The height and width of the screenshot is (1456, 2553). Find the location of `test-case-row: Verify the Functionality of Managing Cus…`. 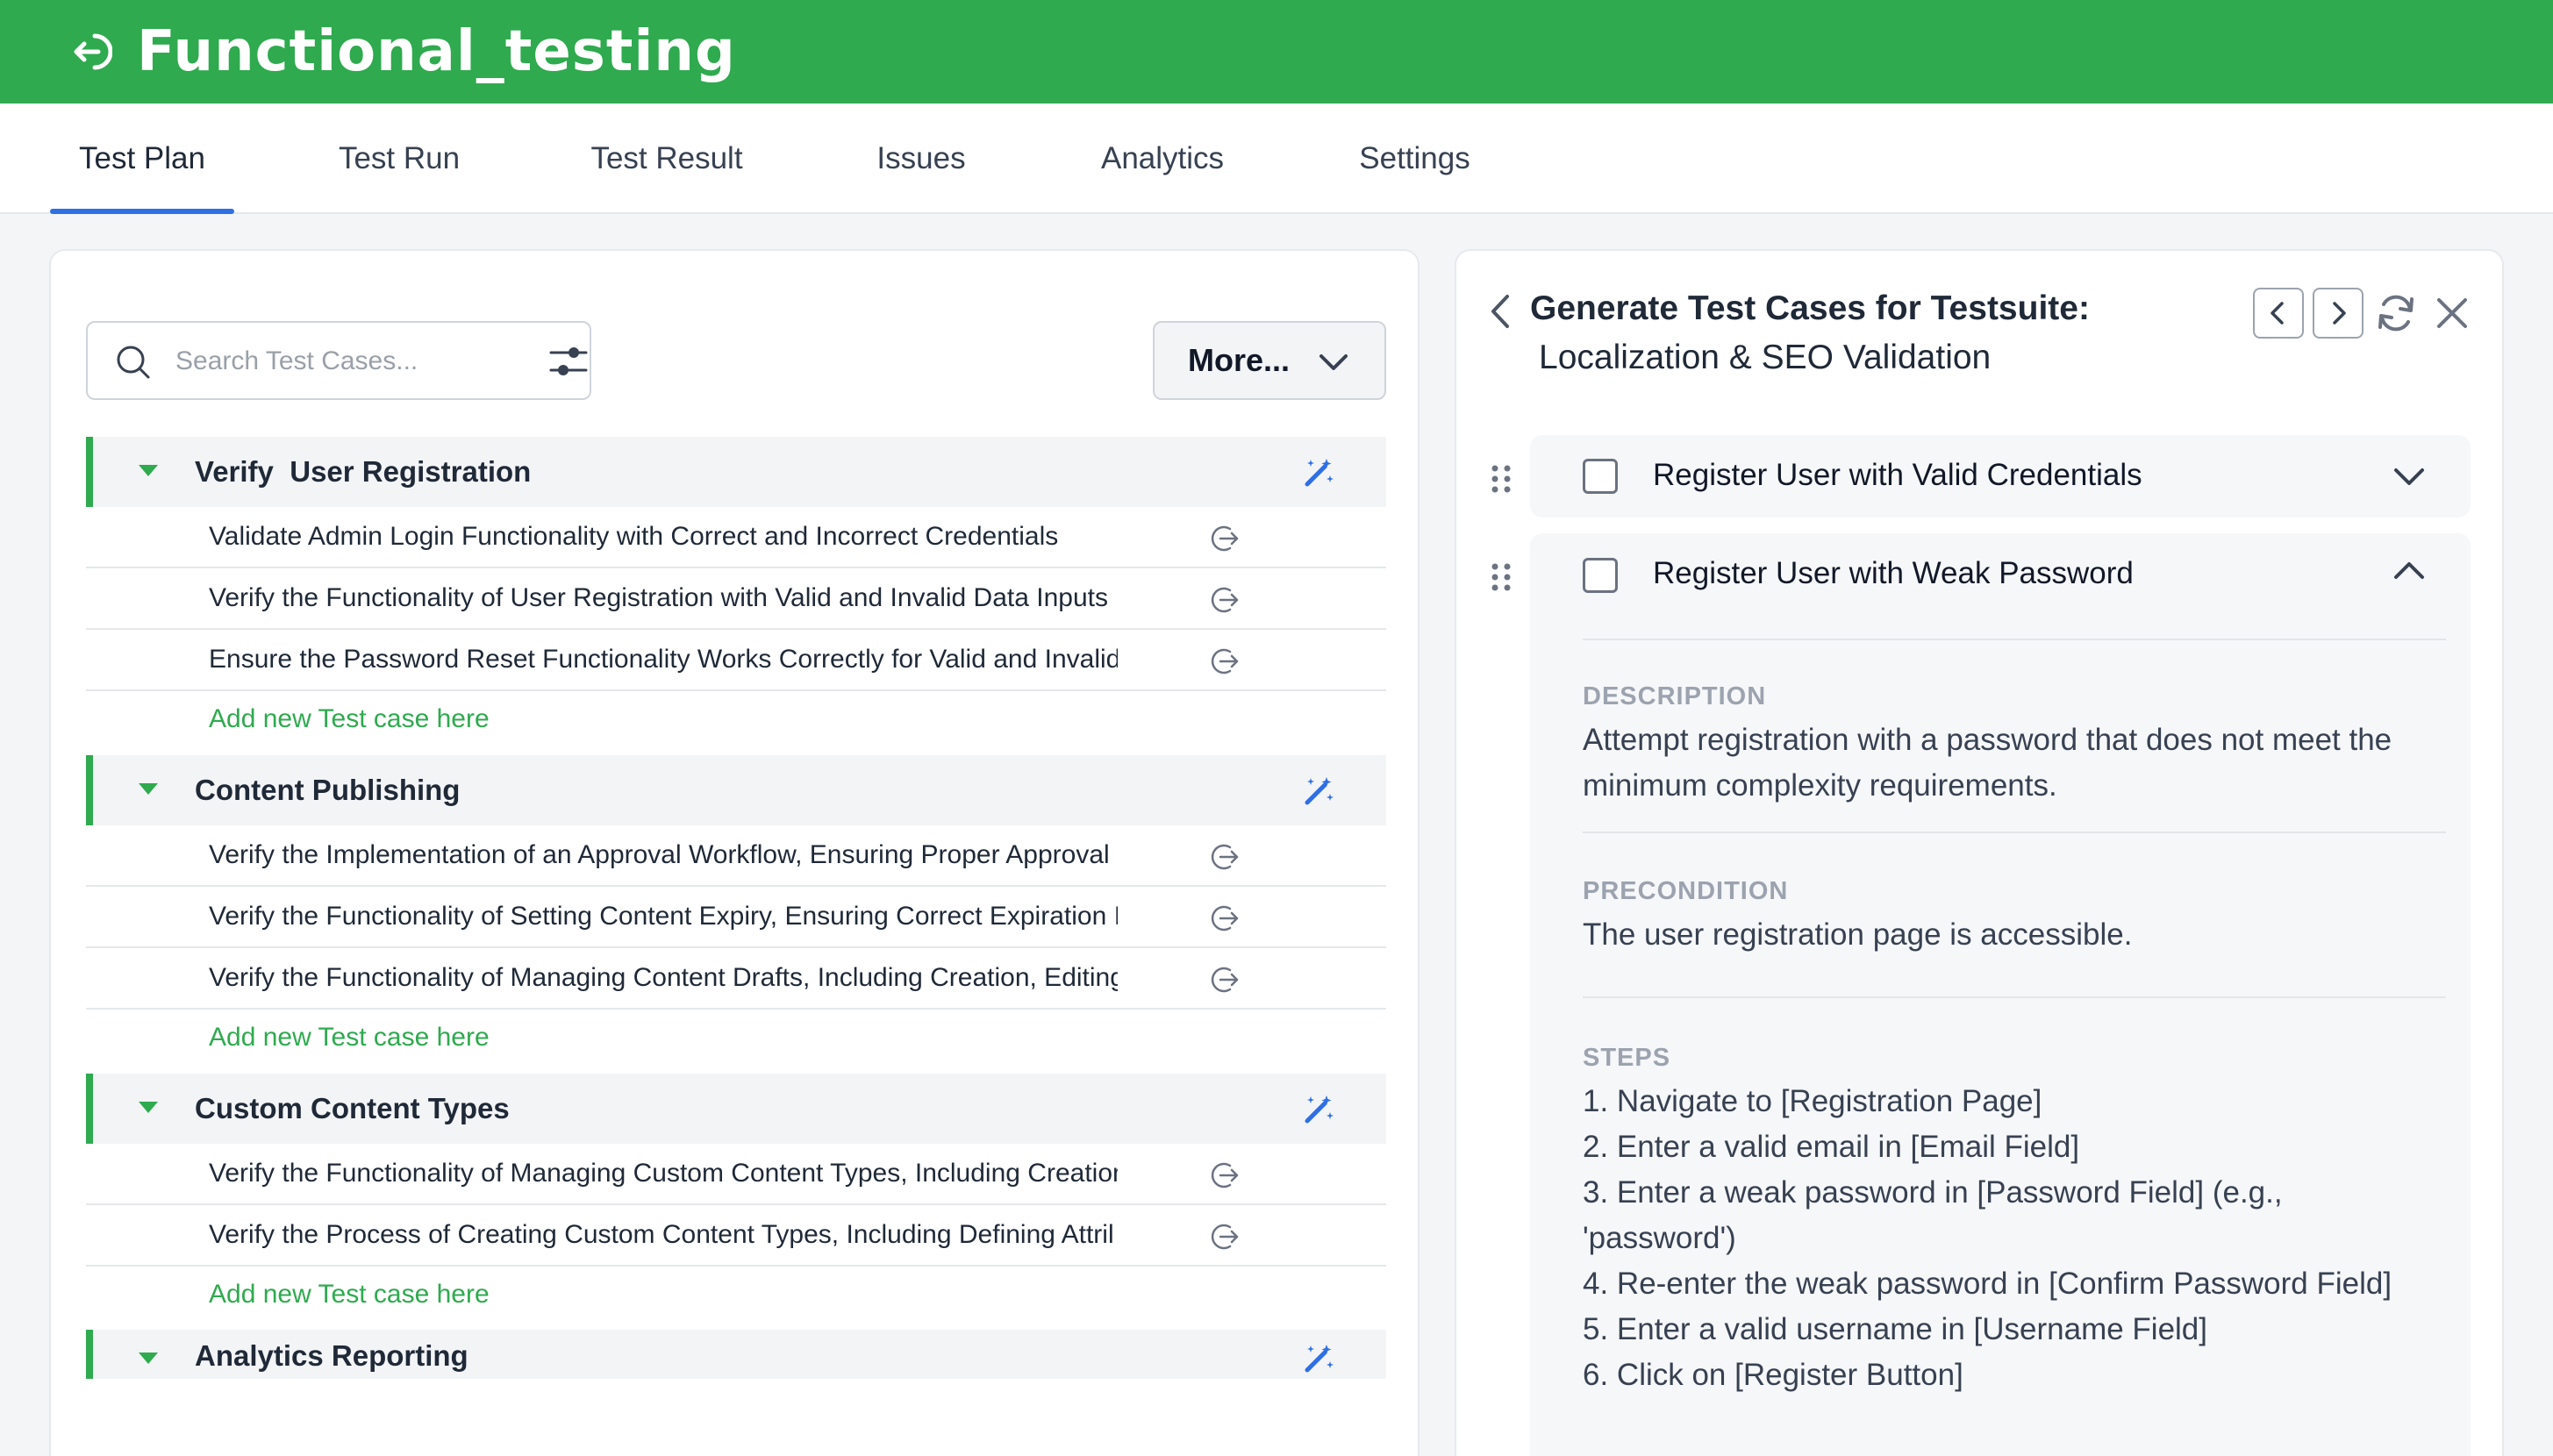

test-case-row: Verify the Functionality of Managing Cus… is located at coordinates (736, 1174).